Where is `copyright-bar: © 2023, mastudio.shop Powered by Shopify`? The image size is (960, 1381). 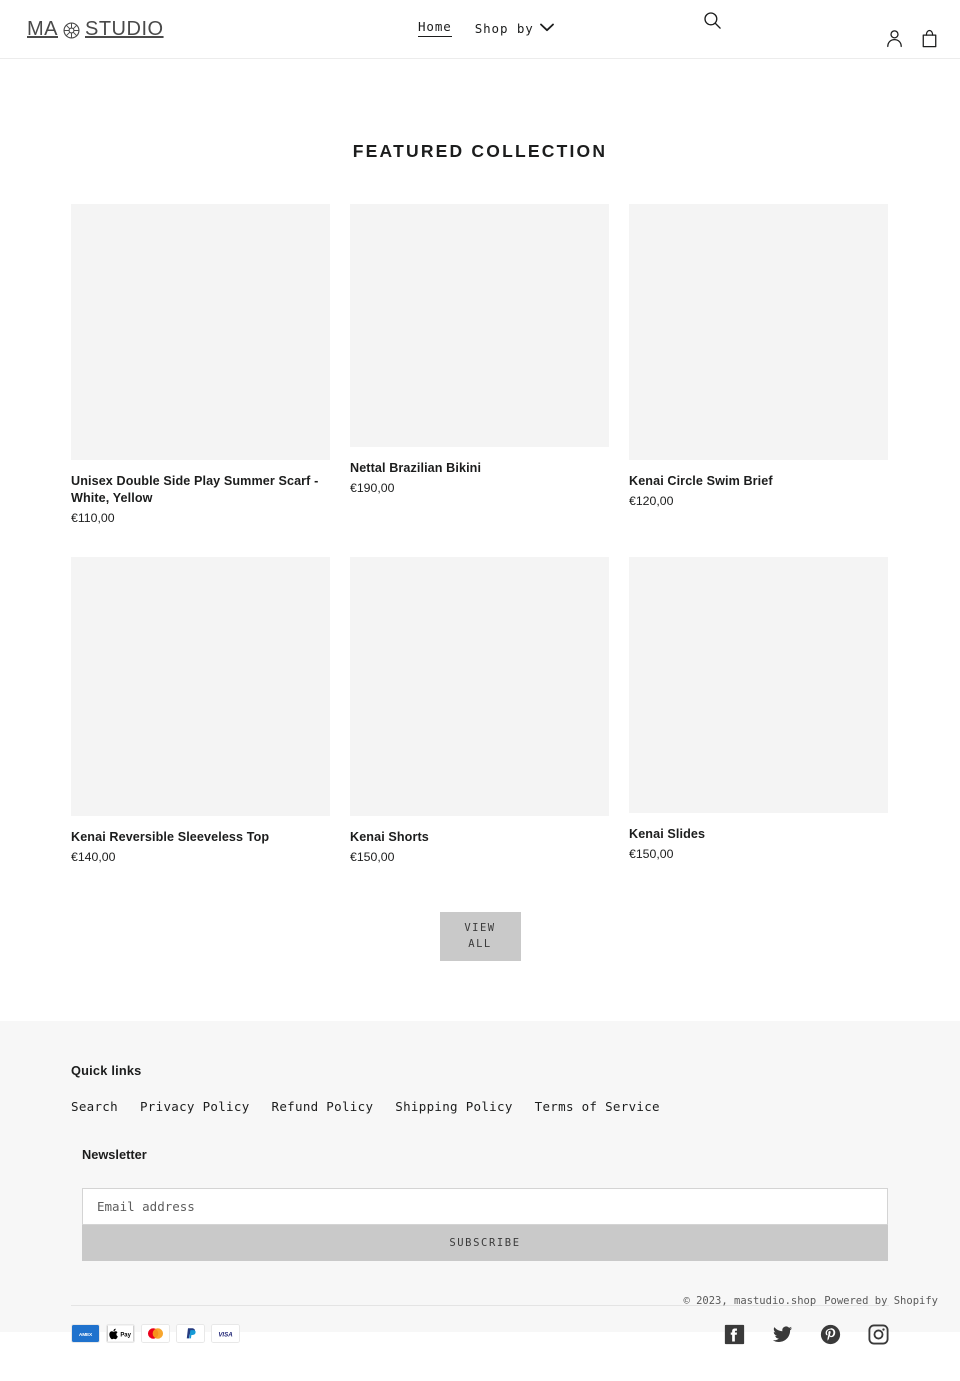
copyright-bar: © 2023, mastudio.shop Powered by Shopify is located at coordinates (810, 1301).